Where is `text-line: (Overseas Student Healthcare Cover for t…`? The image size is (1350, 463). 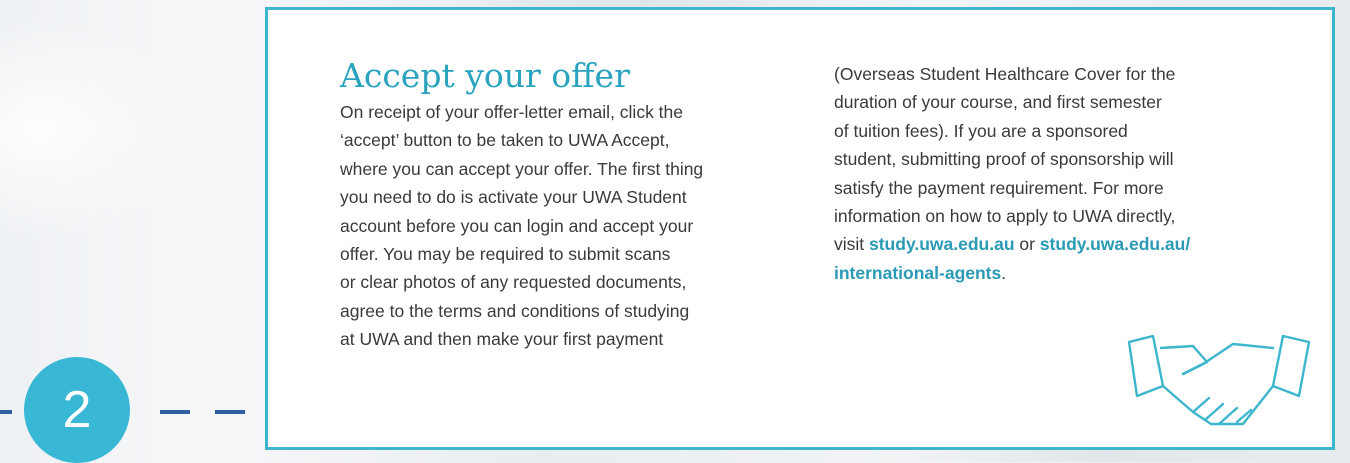 text-line: (Overseas Student Healthcare Cover for t… is located at coordinates (1005, 74).